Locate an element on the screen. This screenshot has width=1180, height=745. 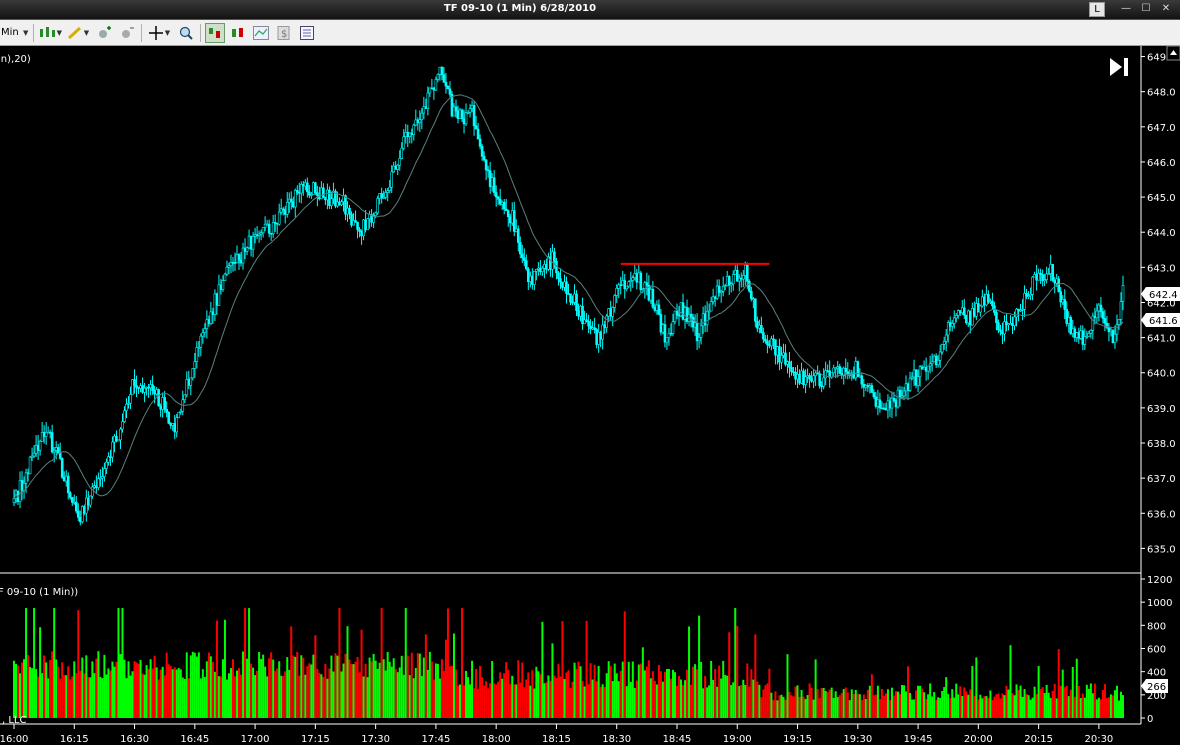
maximize-button: ☐ is located at coordinates (1146, 9).